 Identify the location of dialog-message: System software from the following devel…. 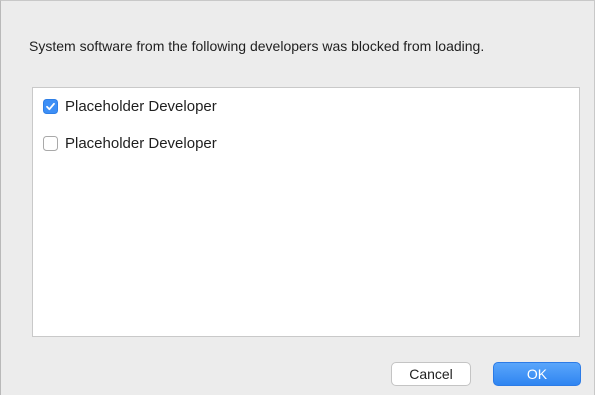
(257, 46).